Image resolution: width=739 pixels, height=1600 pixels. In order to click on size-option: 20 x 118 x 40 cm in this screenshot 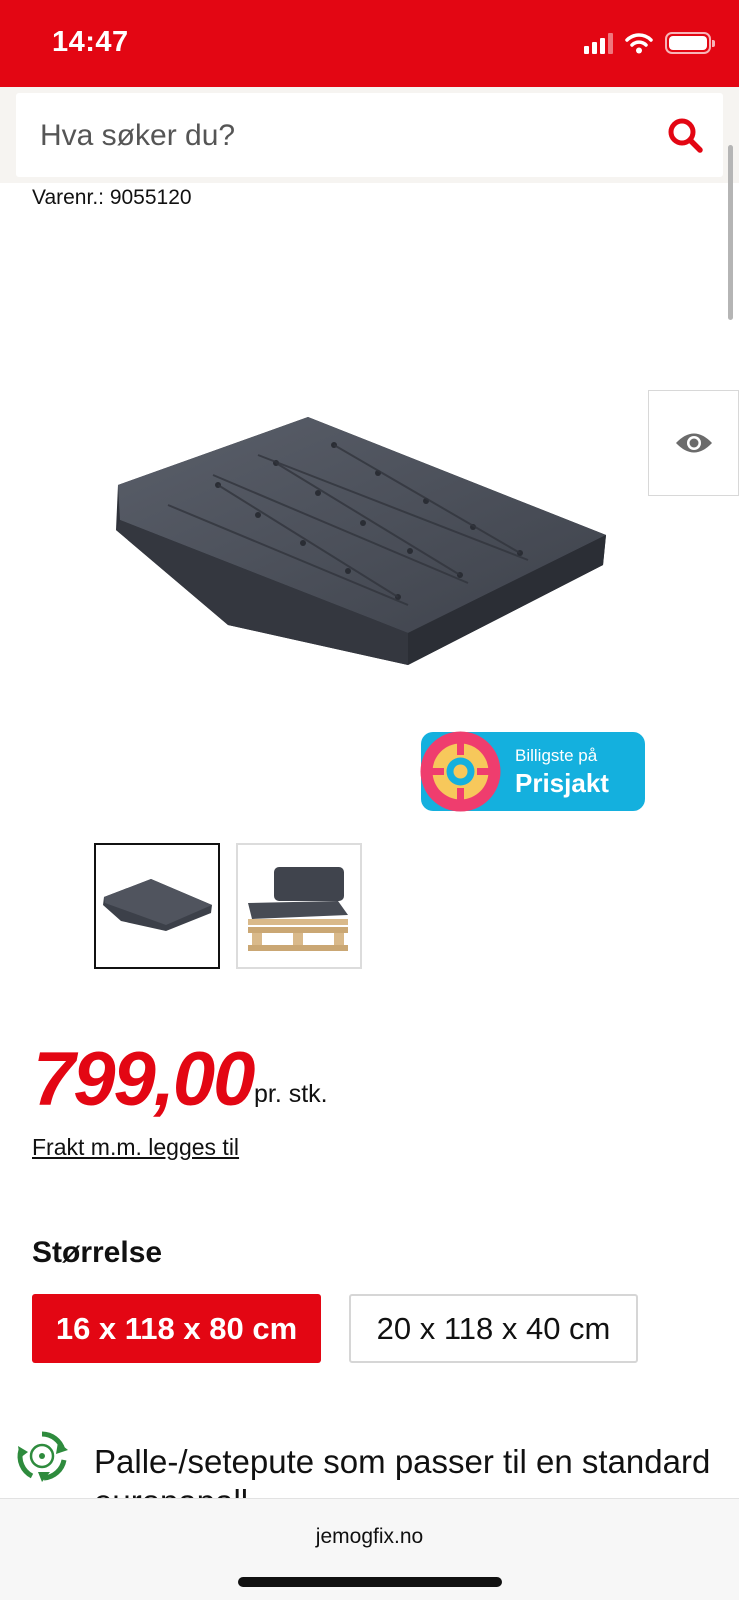, I will do `click(493, 1328)`.